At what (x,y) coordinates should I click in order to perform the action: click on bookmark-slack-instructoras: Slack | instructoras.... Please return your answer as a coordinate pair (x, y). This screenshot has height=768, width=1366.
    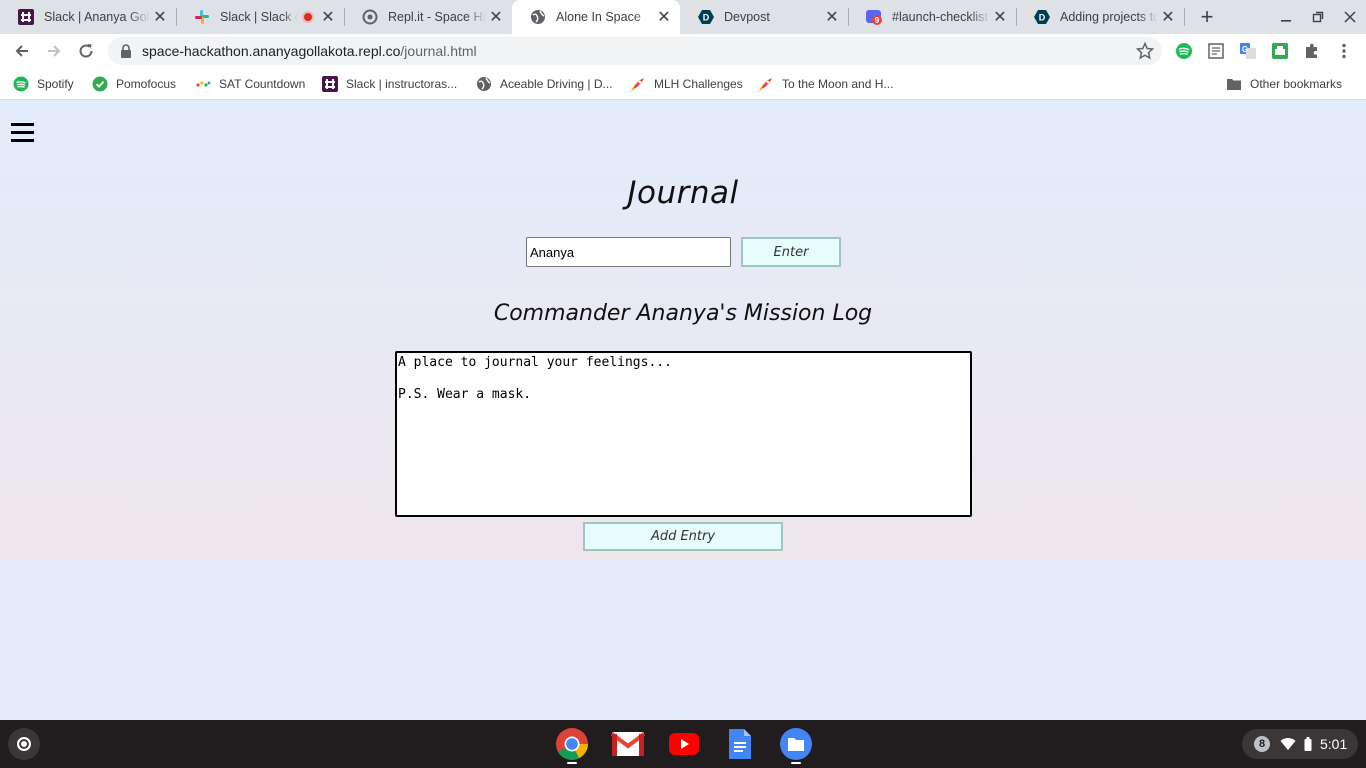
    Looking at the image, I should click on (389, 84).